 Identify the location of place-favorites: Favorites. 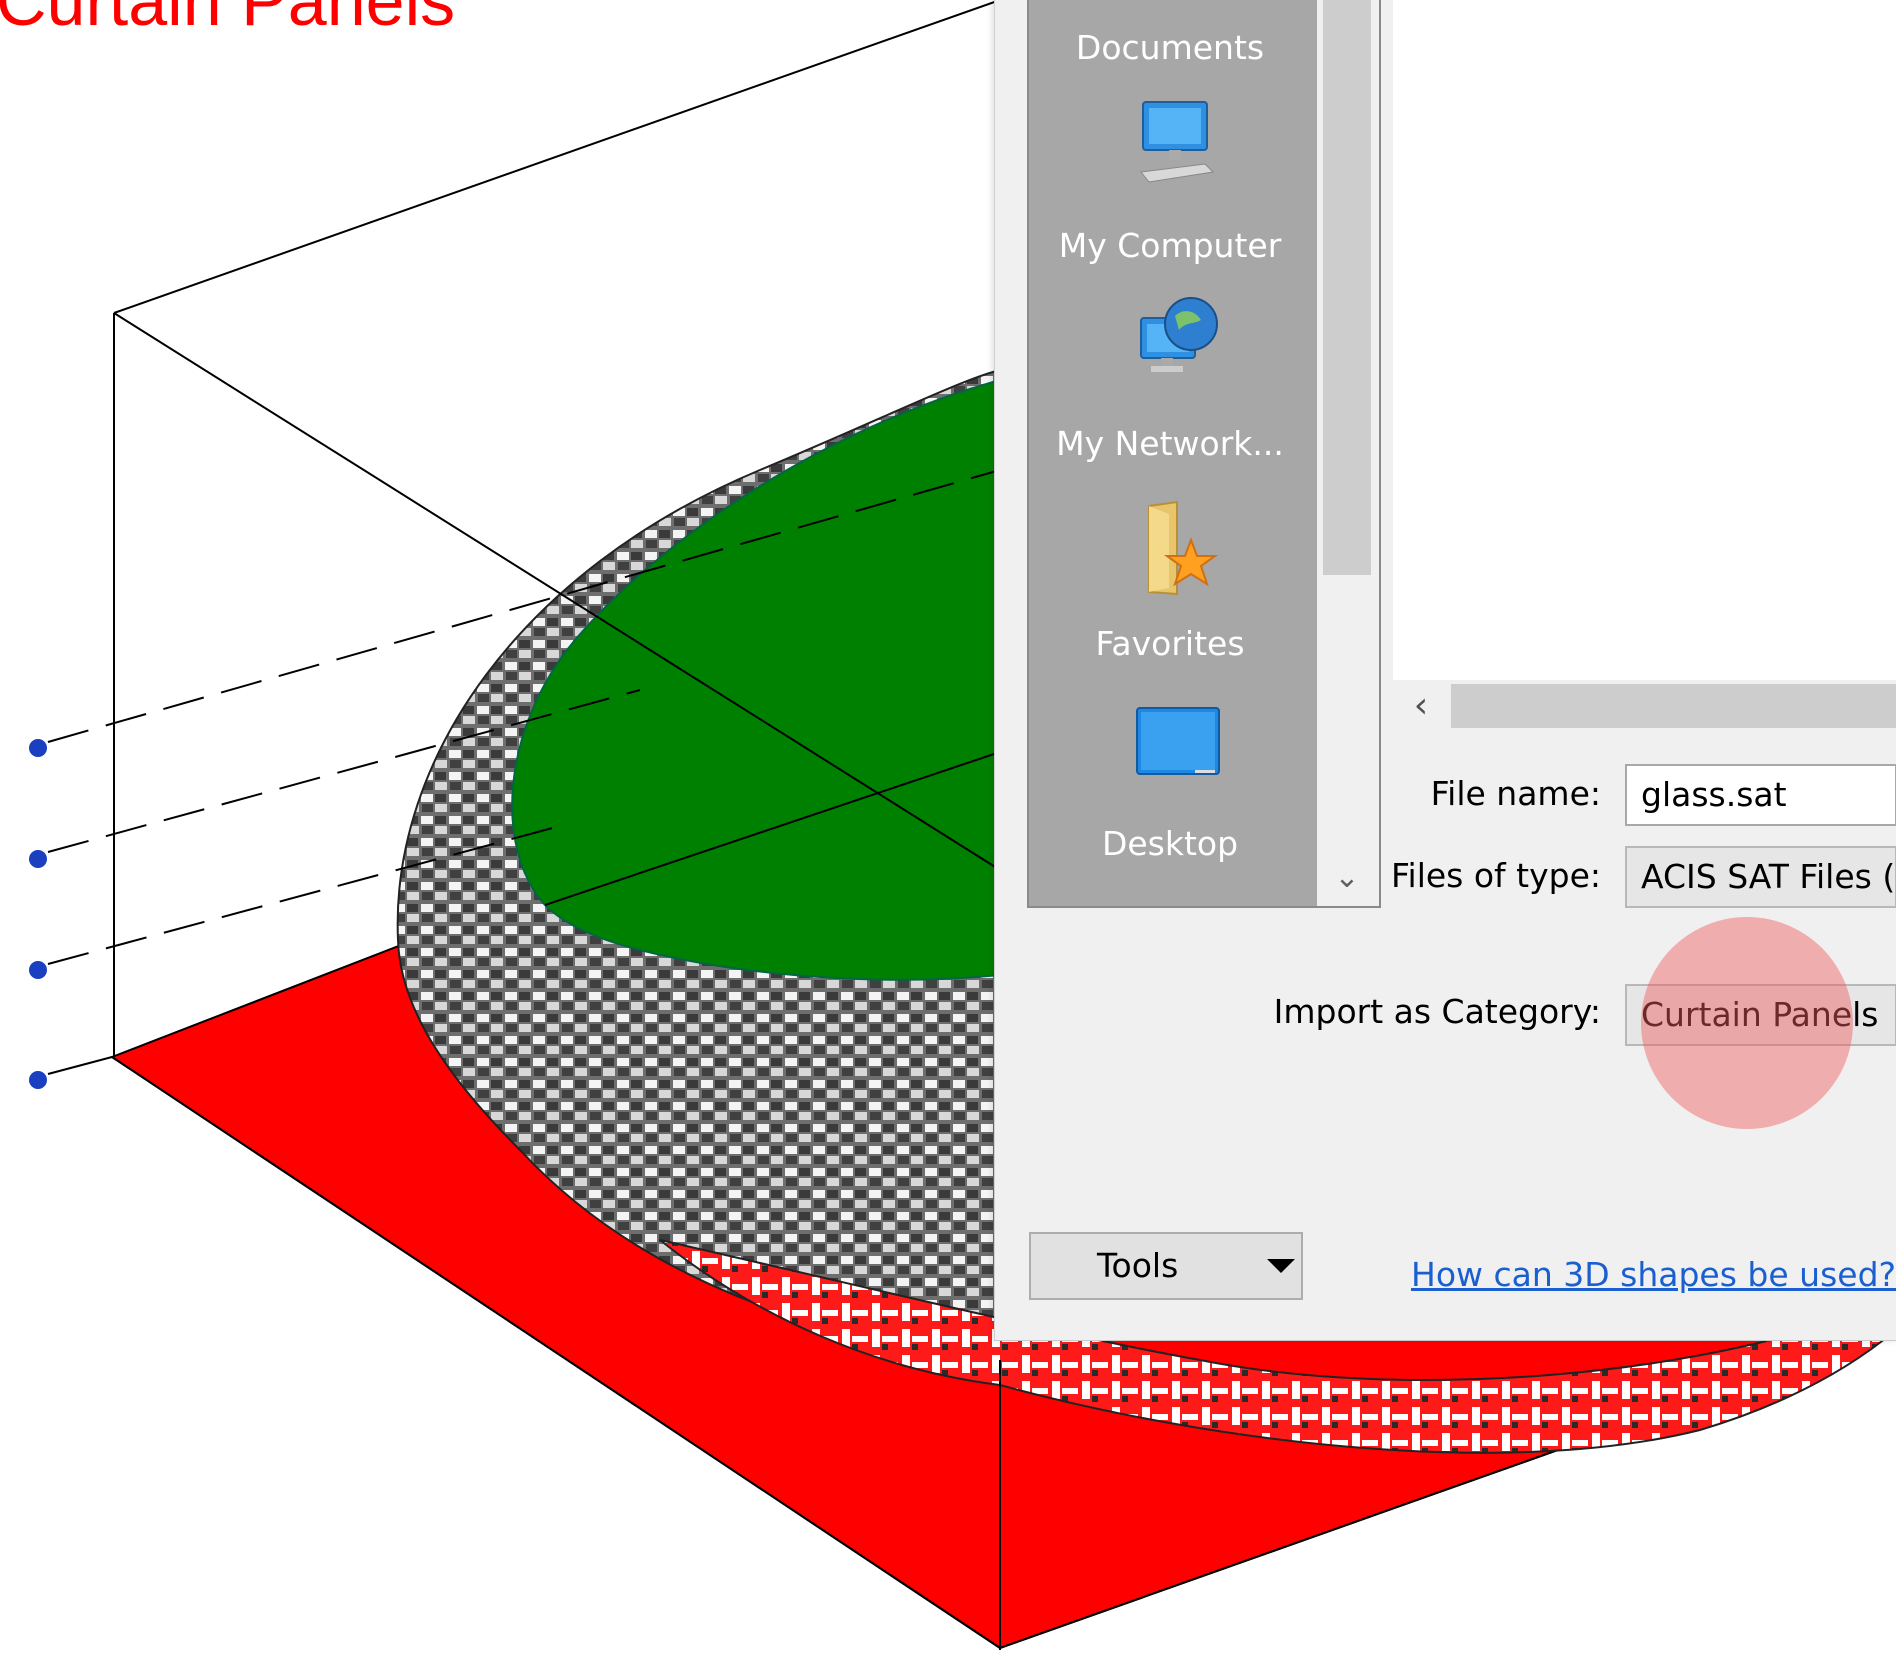
(1170, 643).